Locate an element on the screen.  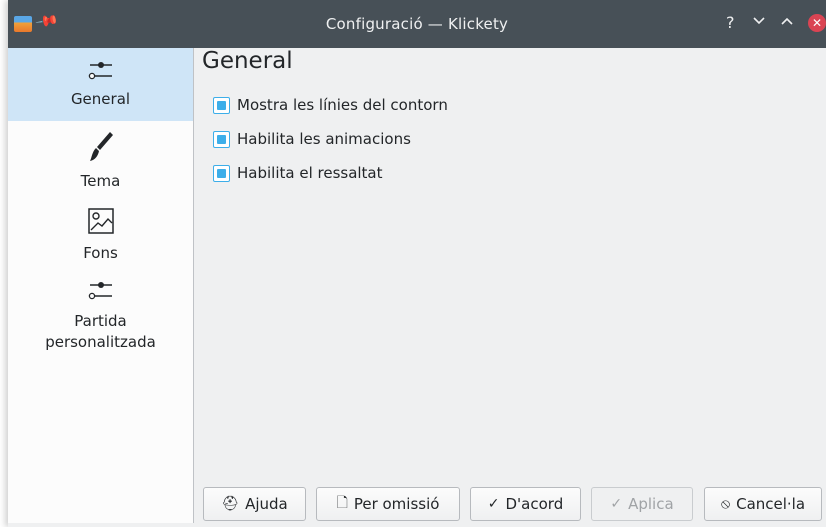
title-bar: 📌 Configuració — Klickety ? ✕ is located at coordinates (417, 24).